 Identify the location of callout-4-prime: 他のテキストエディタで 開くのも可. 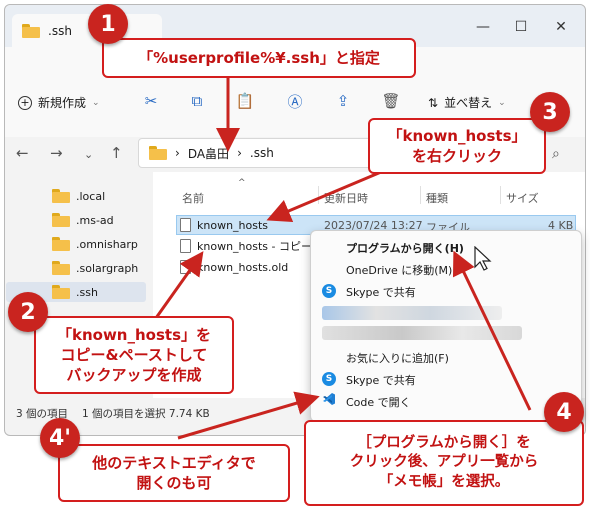
(174, 473).